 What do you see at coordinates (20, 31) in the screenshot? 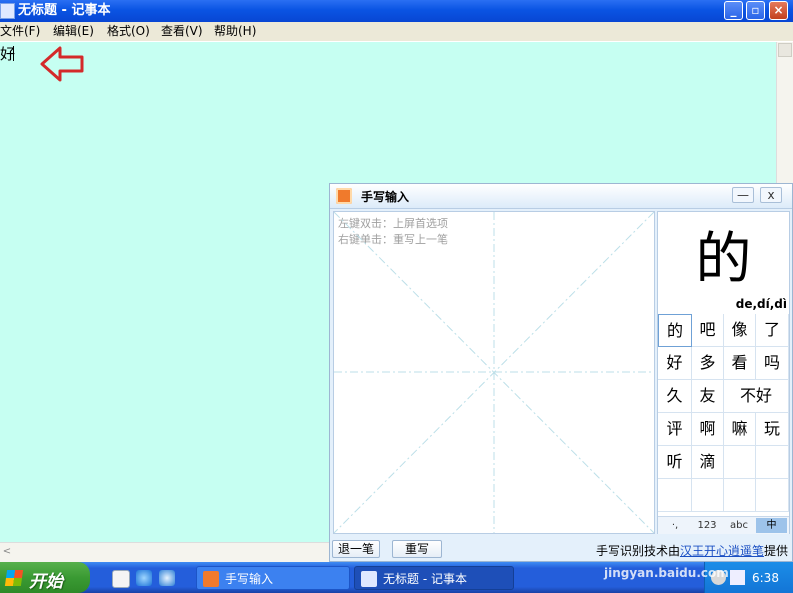
I see `menu-file: 文件(F)` at bounding box center [20, 31].